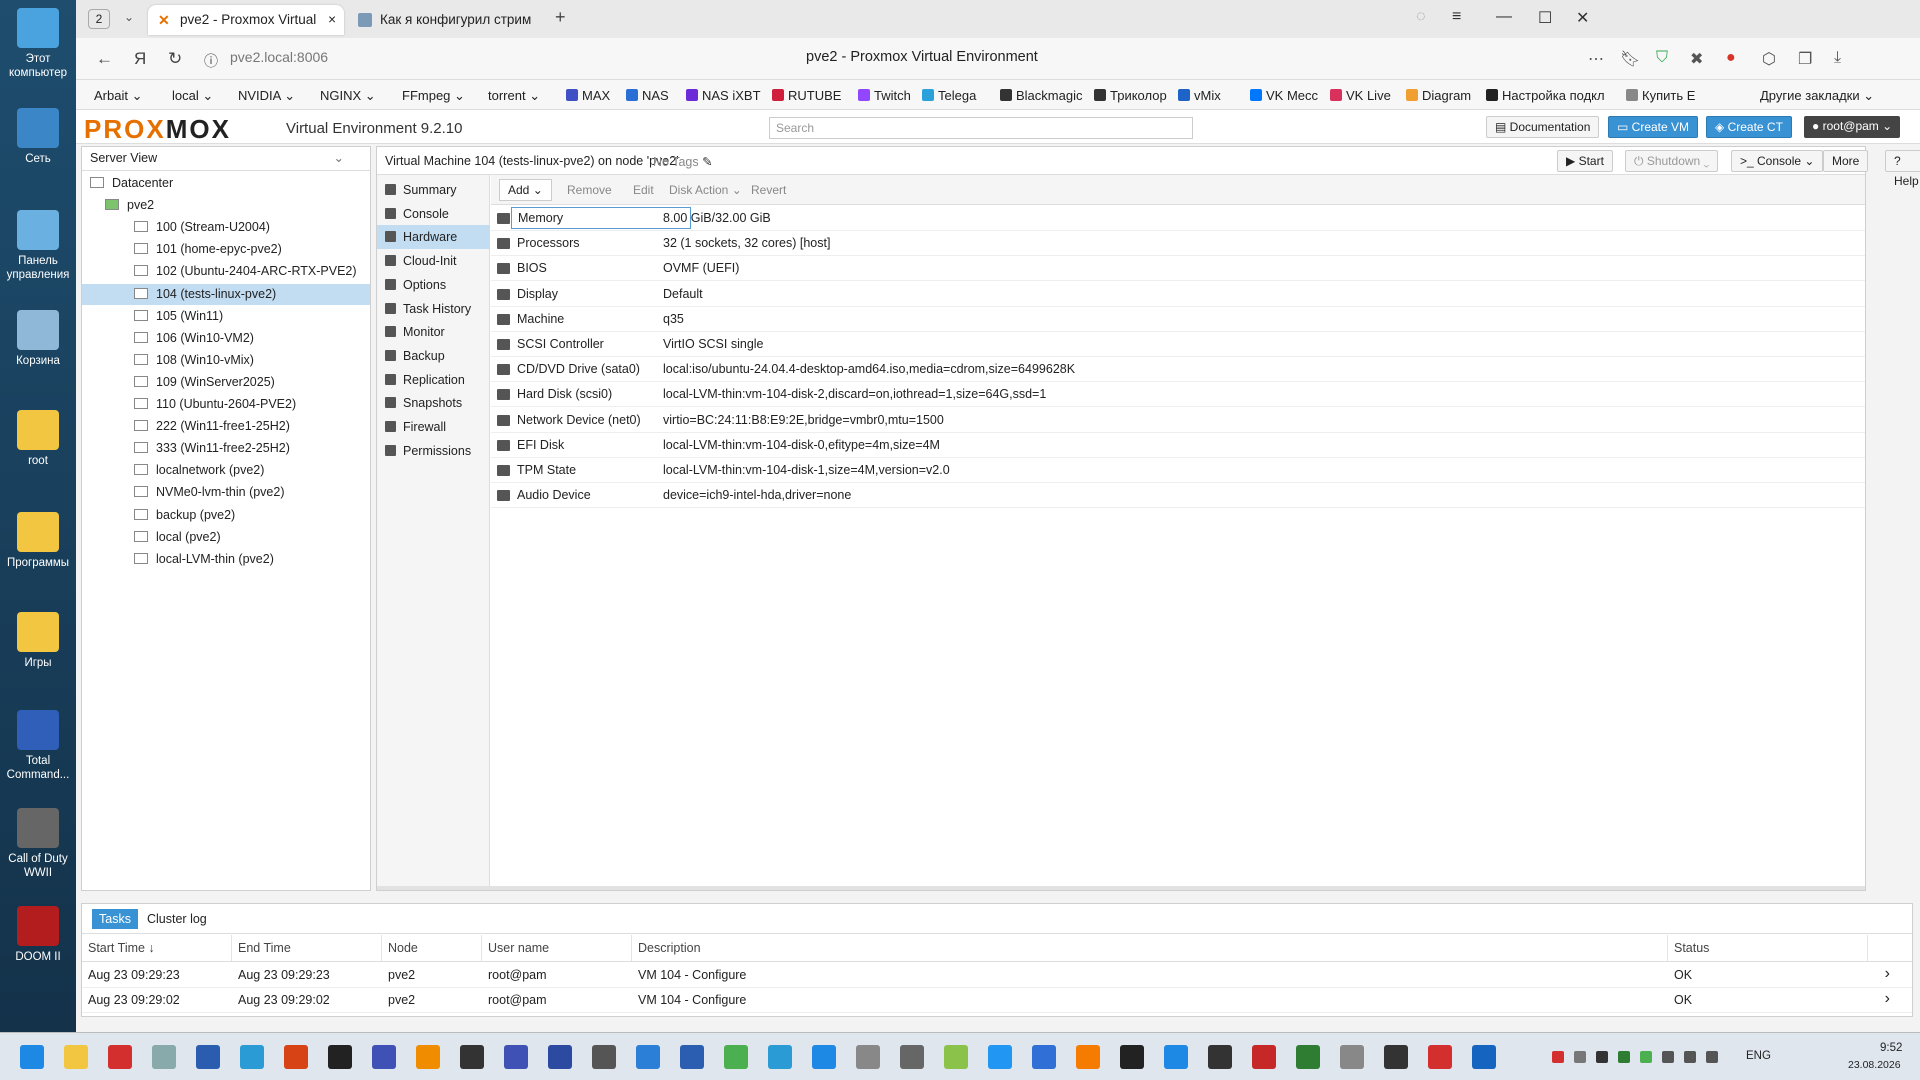 The height and width of the screenshot is (1080, 1920). I want to click on back-icon: ←, so click(104, 59).